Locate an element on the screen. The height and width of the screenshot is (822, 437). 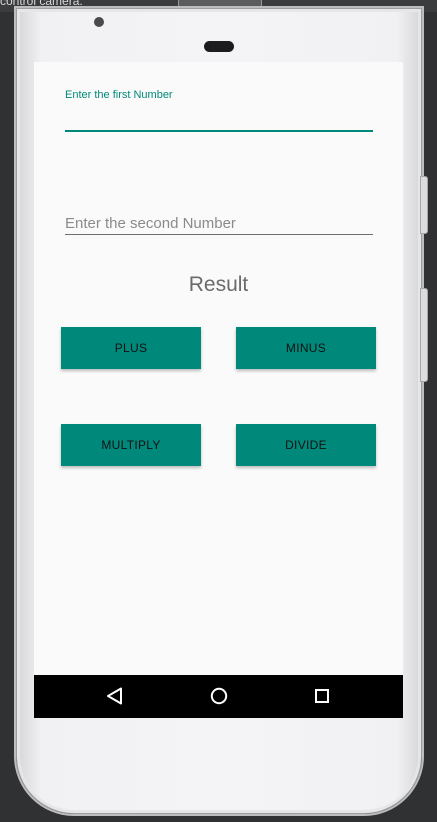
recent-square-icon is located at coordinates (322, 696).